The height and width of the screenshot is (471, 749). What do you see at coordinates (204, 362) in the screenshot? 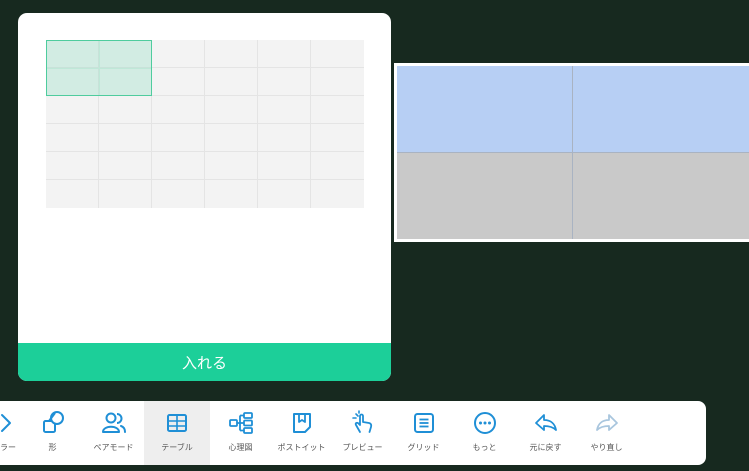
I see `insert-button: 入れる` at bounding box center [204, 362].